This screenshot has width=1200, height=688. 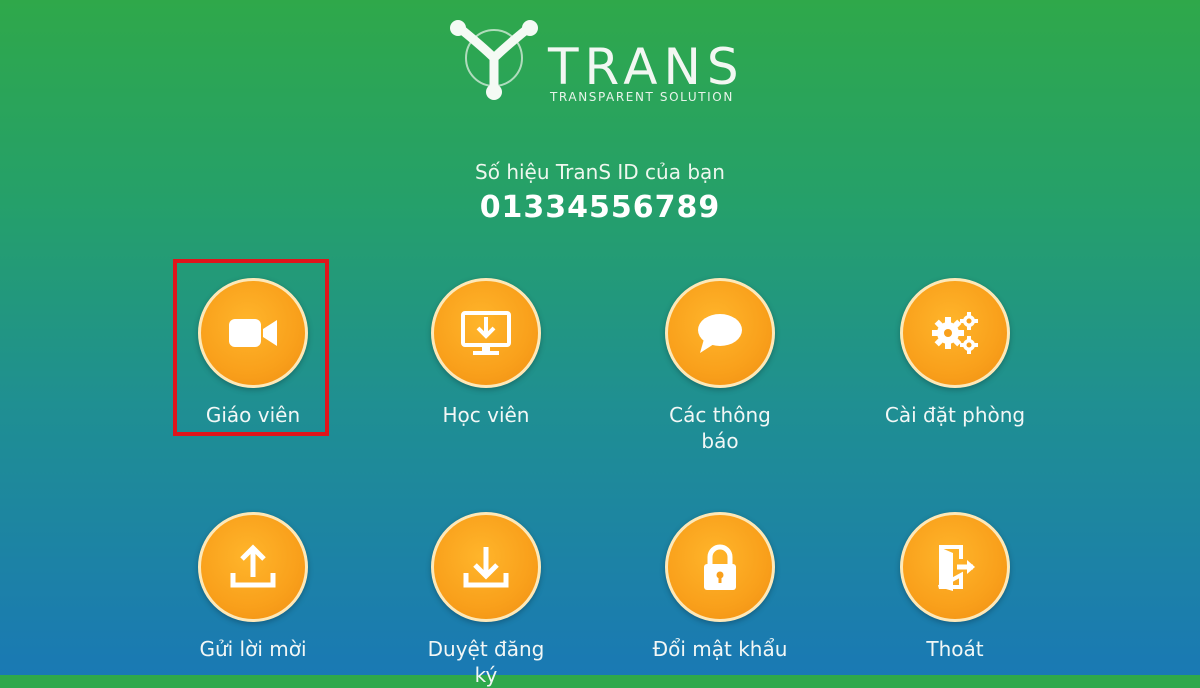 I want to click on menu-item-room-settings: Cài đặt phòng, so click(x=955, y=353).